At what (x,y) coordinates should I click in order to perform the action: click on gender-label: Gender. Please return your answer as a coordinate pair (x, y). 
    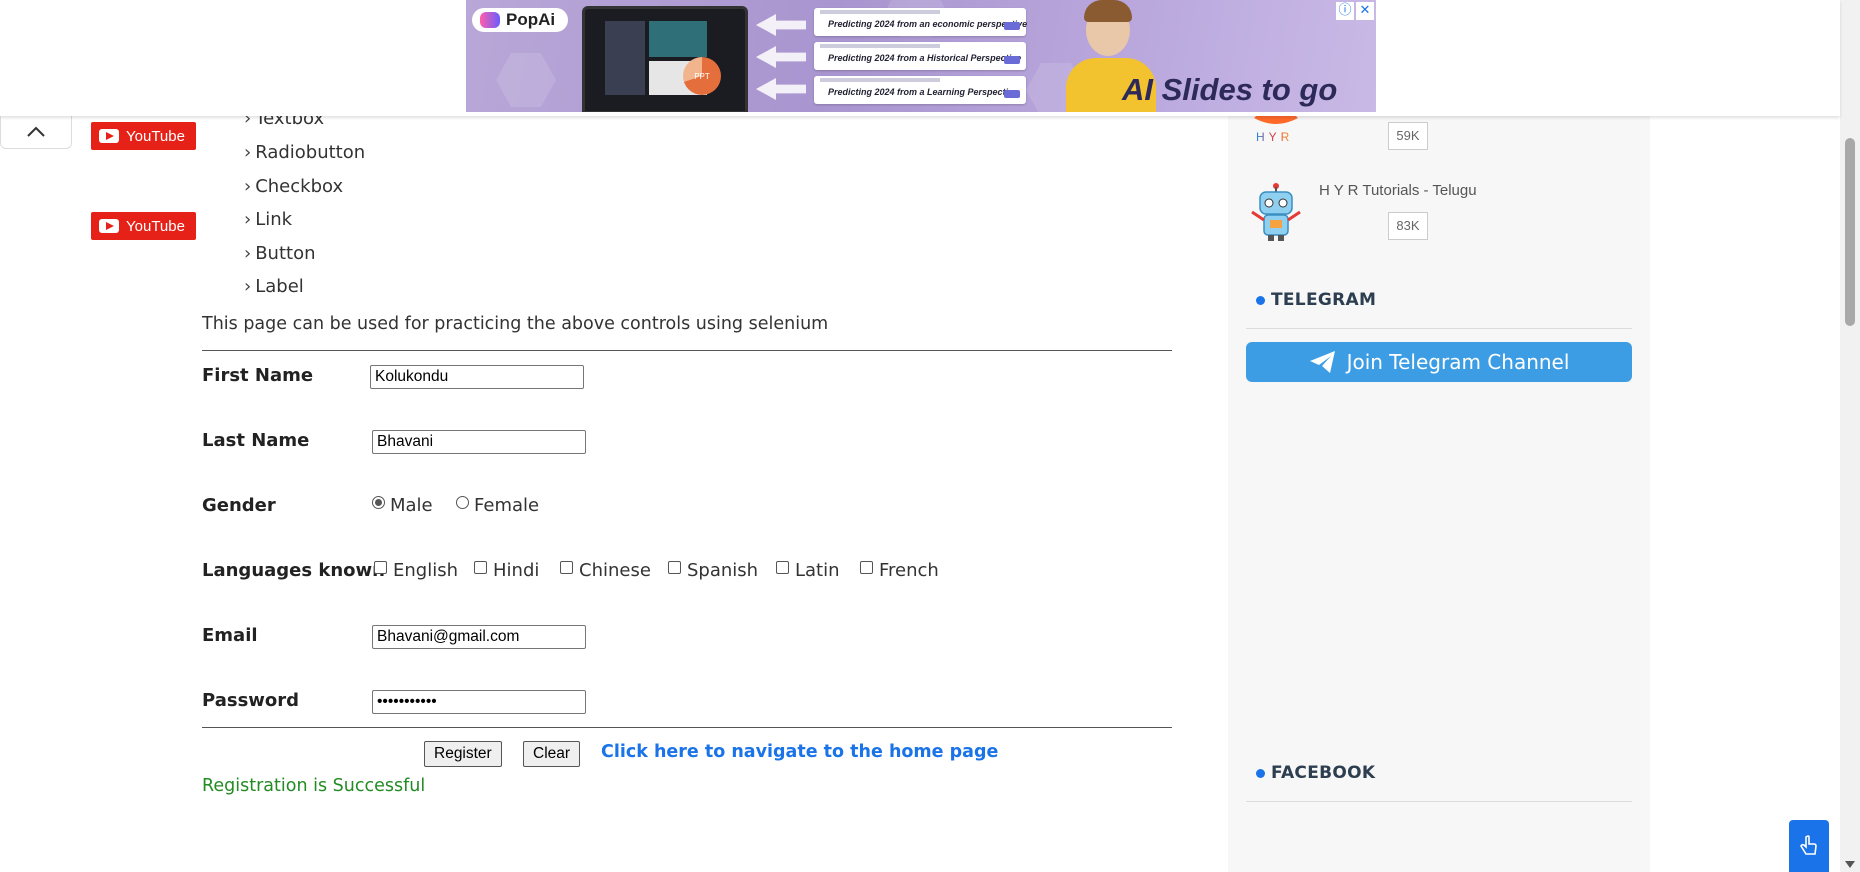
    Looking at the image, I should click on (239, 505).